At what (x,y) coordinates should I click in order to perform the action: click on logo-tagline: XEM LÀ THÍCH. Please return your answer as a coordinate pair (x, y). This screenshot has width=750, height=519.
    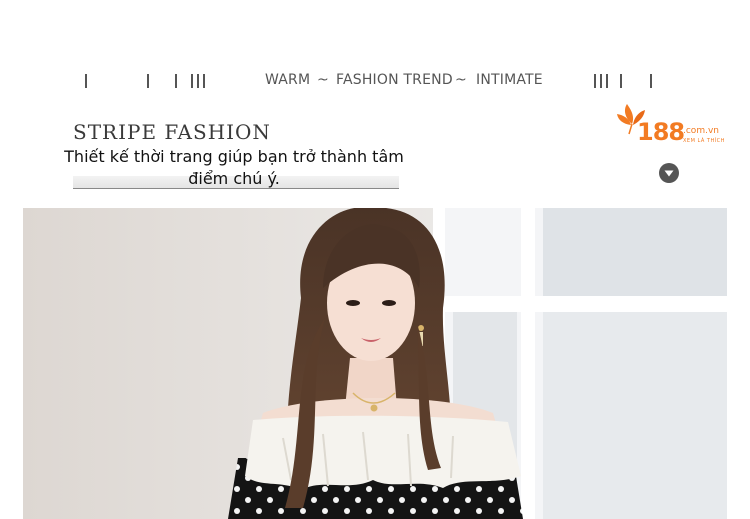
    Looking at the image, I should click on (704, 141).